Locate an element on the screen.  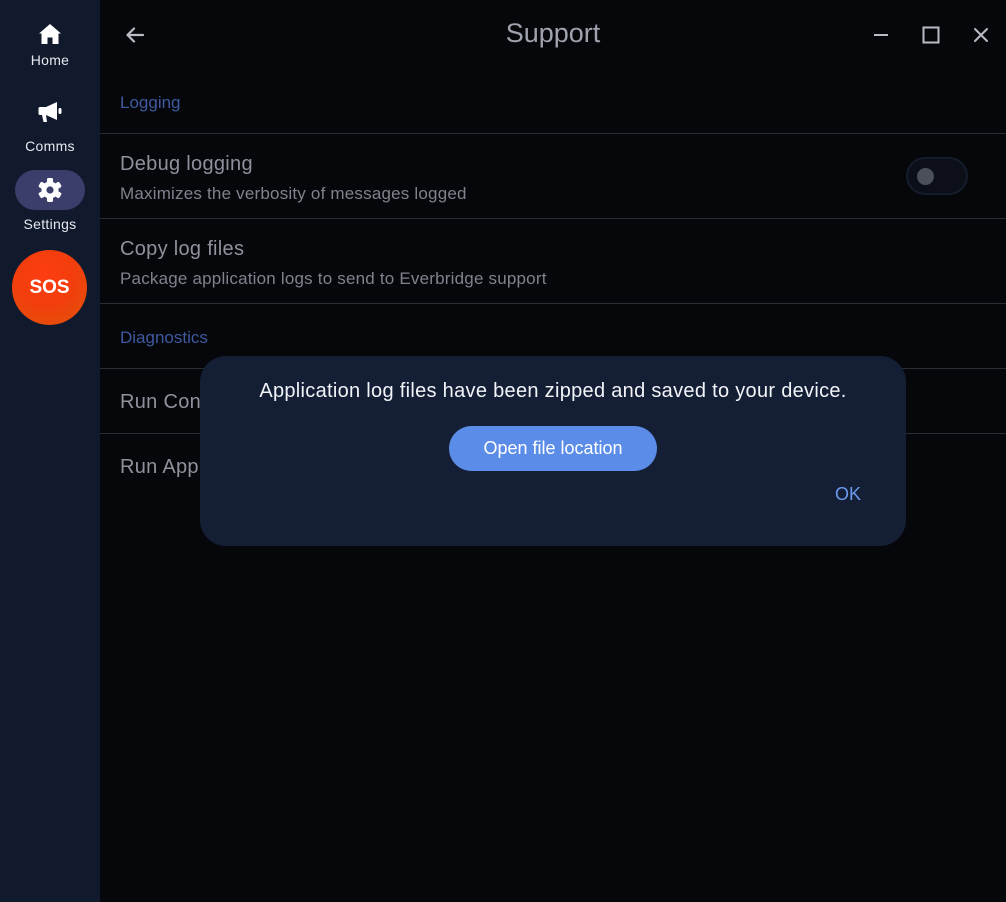
section-header-diagnostics: Diagnostics is located at coordinates (164, 337).